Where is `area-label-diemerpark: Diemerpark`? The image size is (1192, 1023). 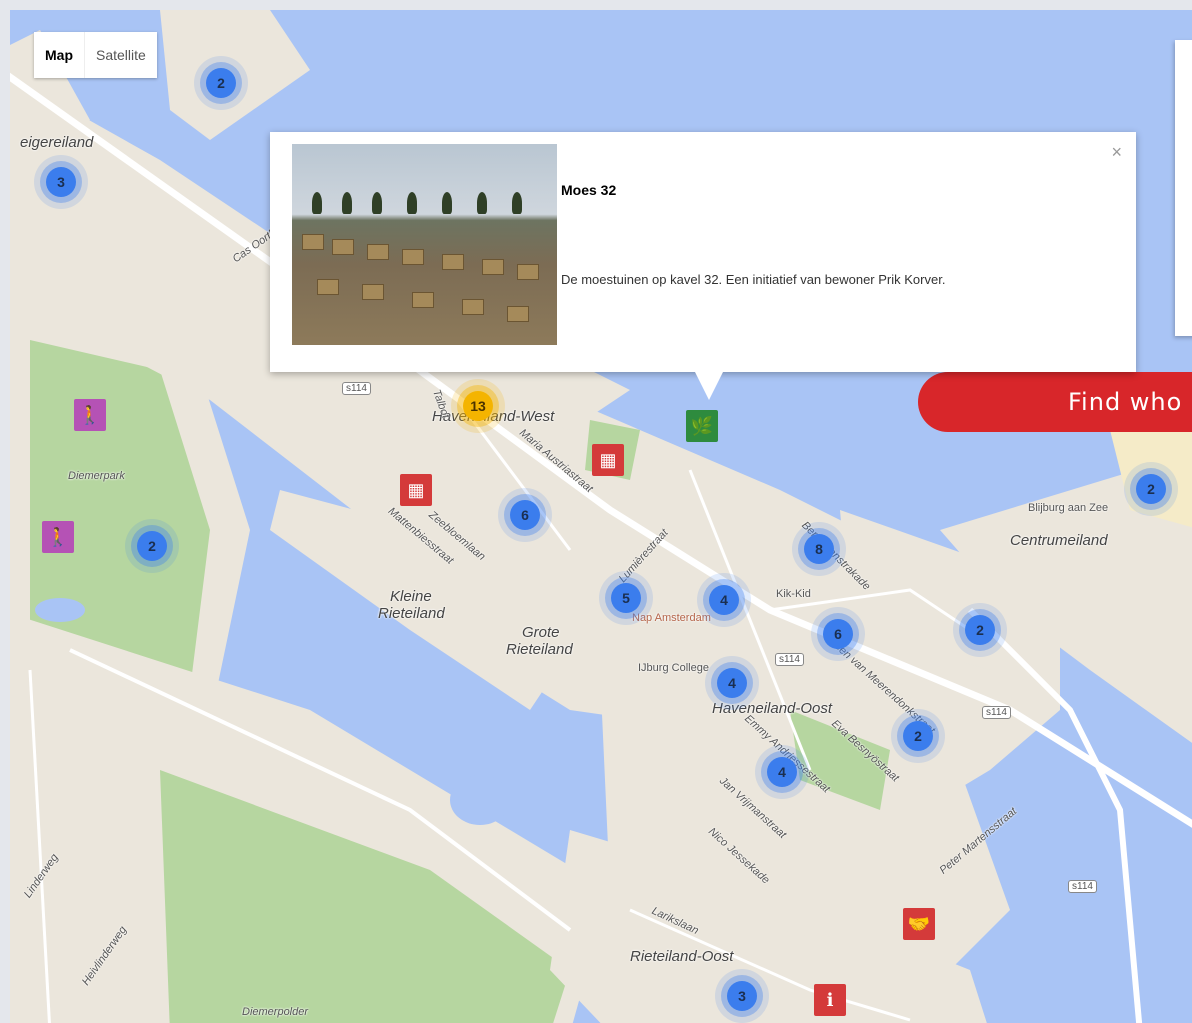 area-label-diemerpark: Diemerpark is located at coordinates (96, 476).